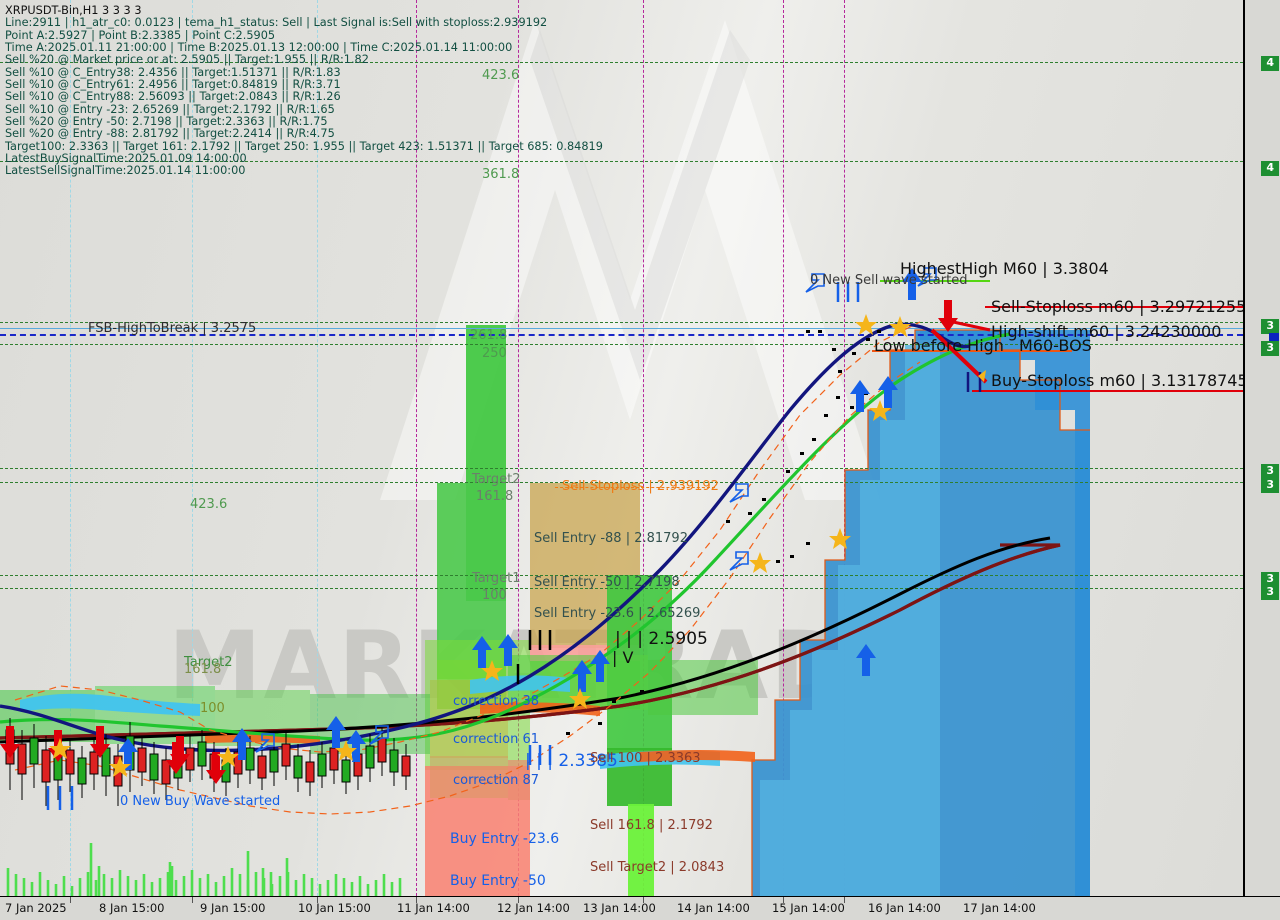  I want to click on header-line-latest-sell-signal: LatestSellSignalTime:2025.01.14 11:00:00, so click(125, 171).